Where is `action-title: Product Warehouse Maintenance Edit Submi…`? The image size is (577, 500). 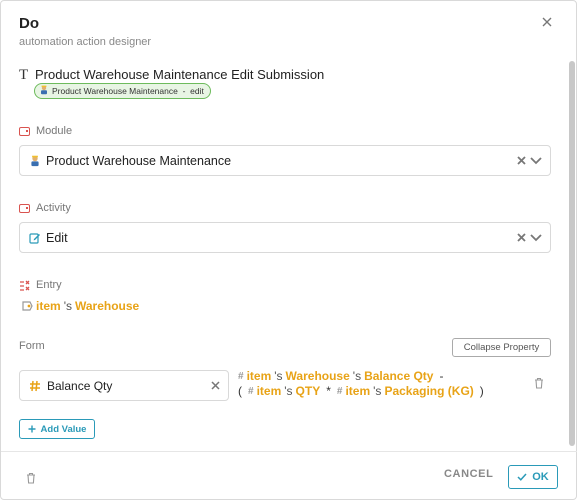
action-title: Product Warehouse Maintenance Edit Submi… is located at coordinates (180, 74).